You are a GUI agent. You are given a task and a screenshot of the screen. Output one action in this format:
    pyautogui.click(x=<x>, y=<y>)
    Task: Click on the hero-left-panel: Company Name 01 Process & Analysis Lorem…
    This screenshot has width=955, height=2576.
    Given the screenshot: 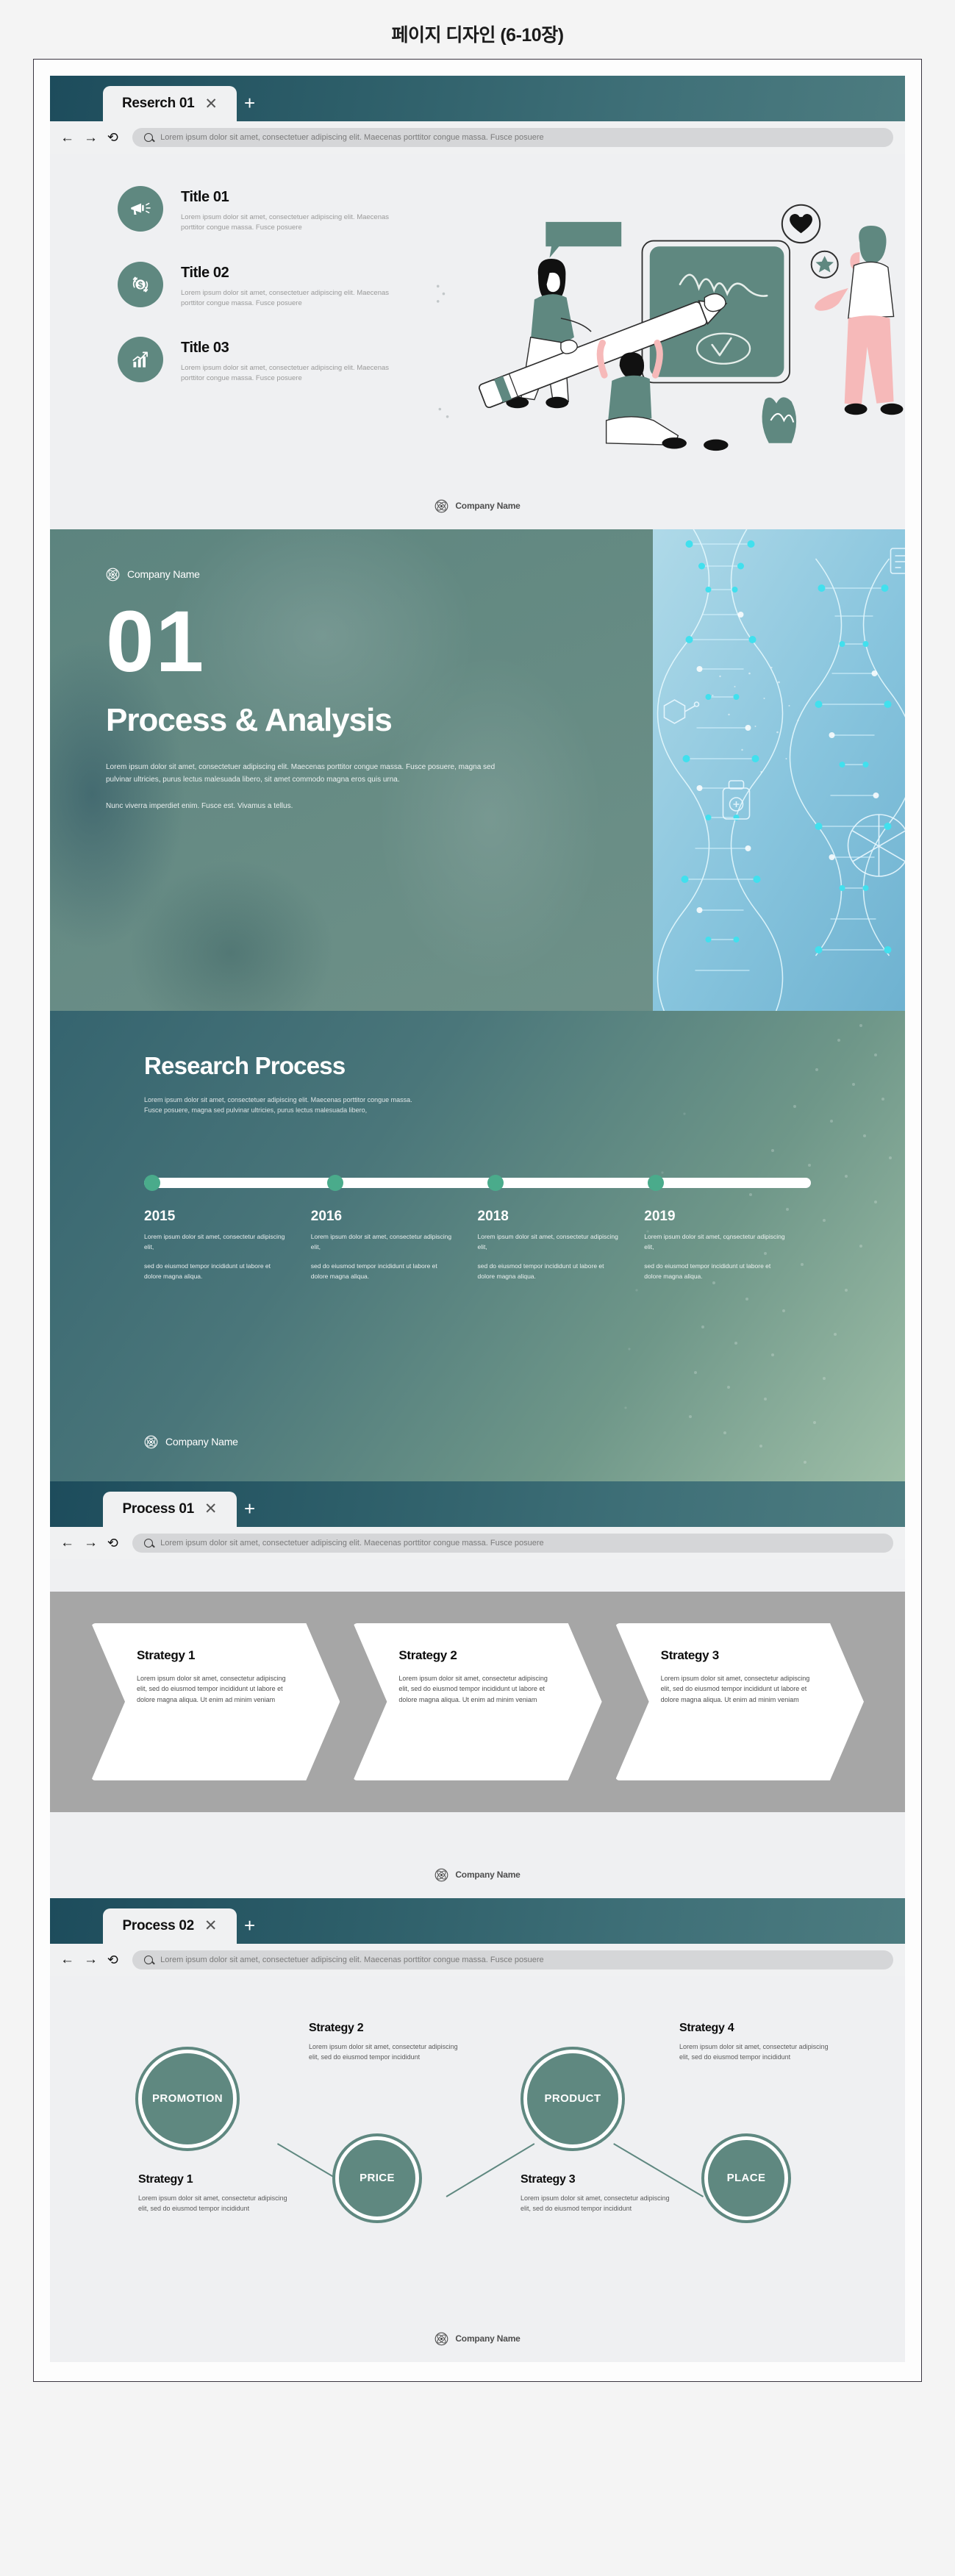 What is the action you would take?
    pyautogui.click(x=351, y=770)
    